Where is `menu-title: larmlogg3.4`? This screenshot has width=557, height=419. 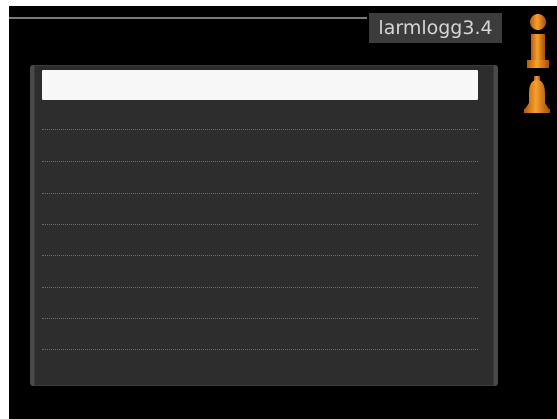
menu-title: larmlogg3.4 is located at coordinates (435, 28).